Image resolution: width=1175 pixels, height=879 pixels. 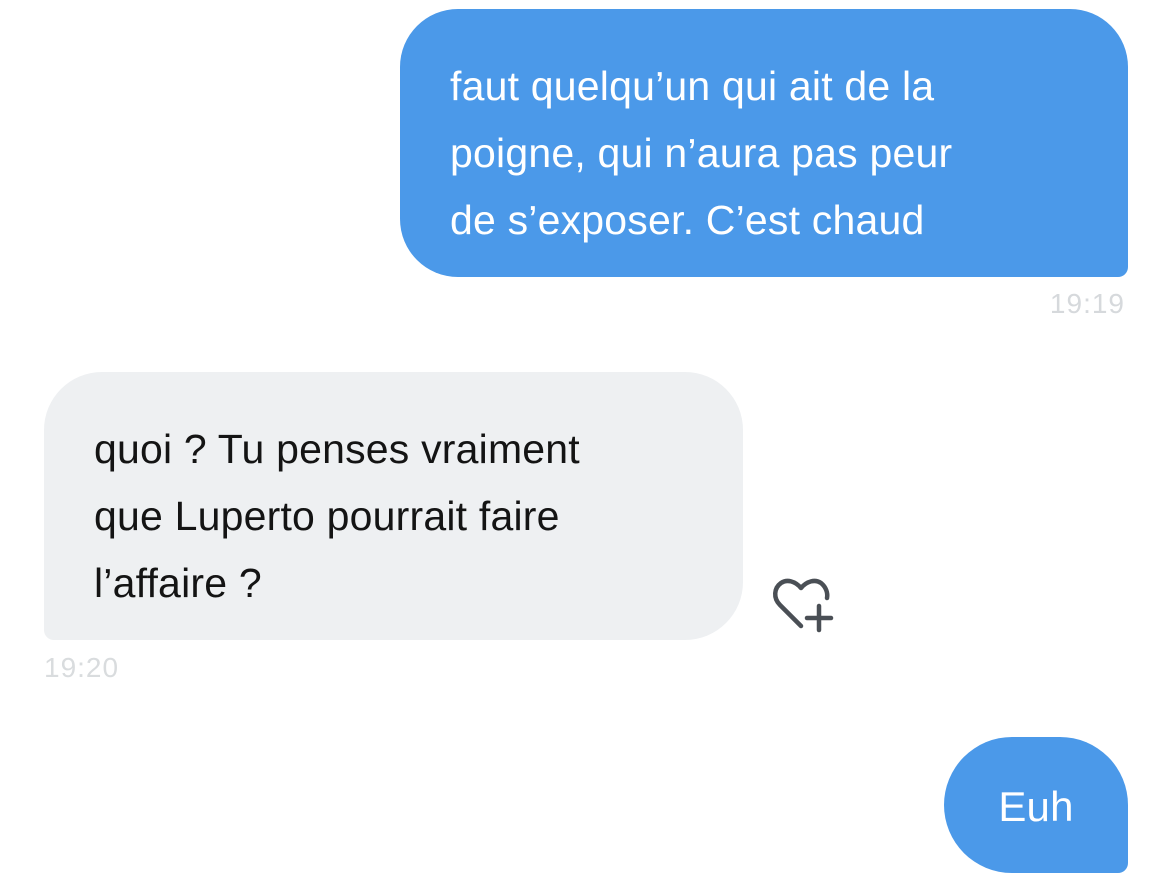 I want to click on heart-plus-icon, so click(x=803, y=605).